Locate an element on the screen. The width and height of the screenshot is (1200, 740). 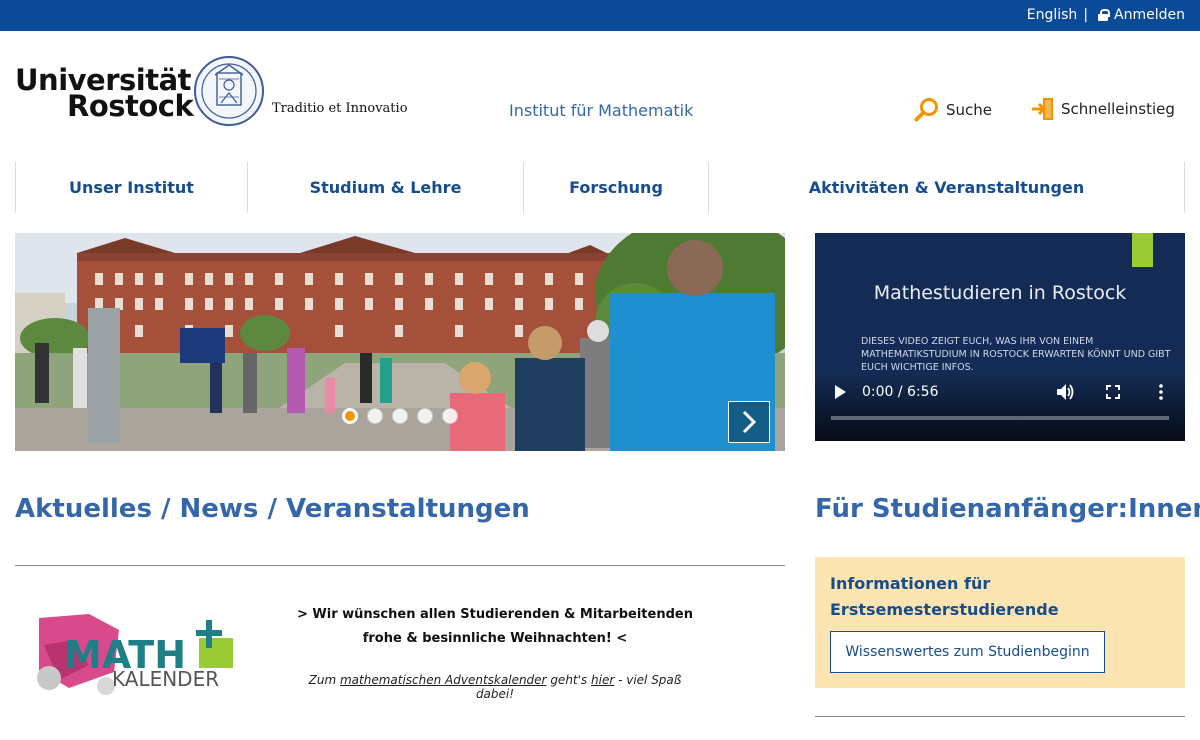
math-calendar-logo: MATH KALENDER is located at coordinates (136, 655).